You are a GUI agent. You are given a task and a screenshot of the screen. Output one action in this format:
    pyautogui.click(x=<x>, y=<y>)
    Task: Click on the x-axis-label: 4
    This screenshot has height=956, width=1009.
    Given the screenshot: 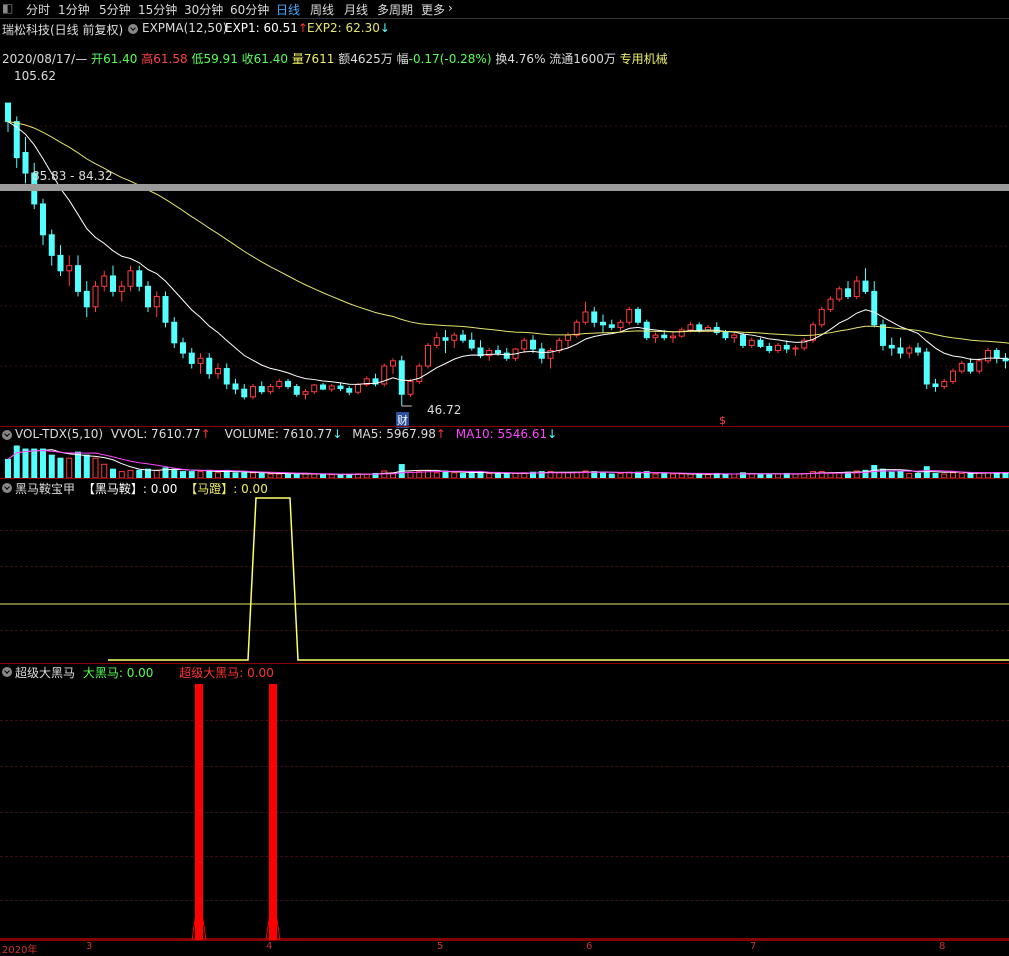 What is the action you would take?
    pyautogui.click(x=269, y=946)
    